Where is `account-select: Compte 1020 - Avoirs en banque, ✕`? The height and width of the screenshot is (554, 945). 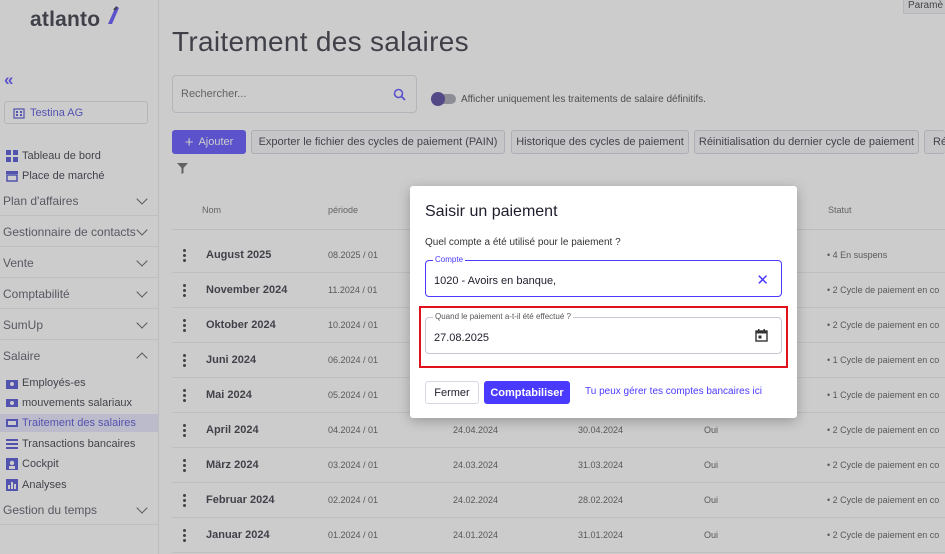 account-select: Compte 1020 - Avoirs en banque, ✕ is located at coordinates (603, 276).